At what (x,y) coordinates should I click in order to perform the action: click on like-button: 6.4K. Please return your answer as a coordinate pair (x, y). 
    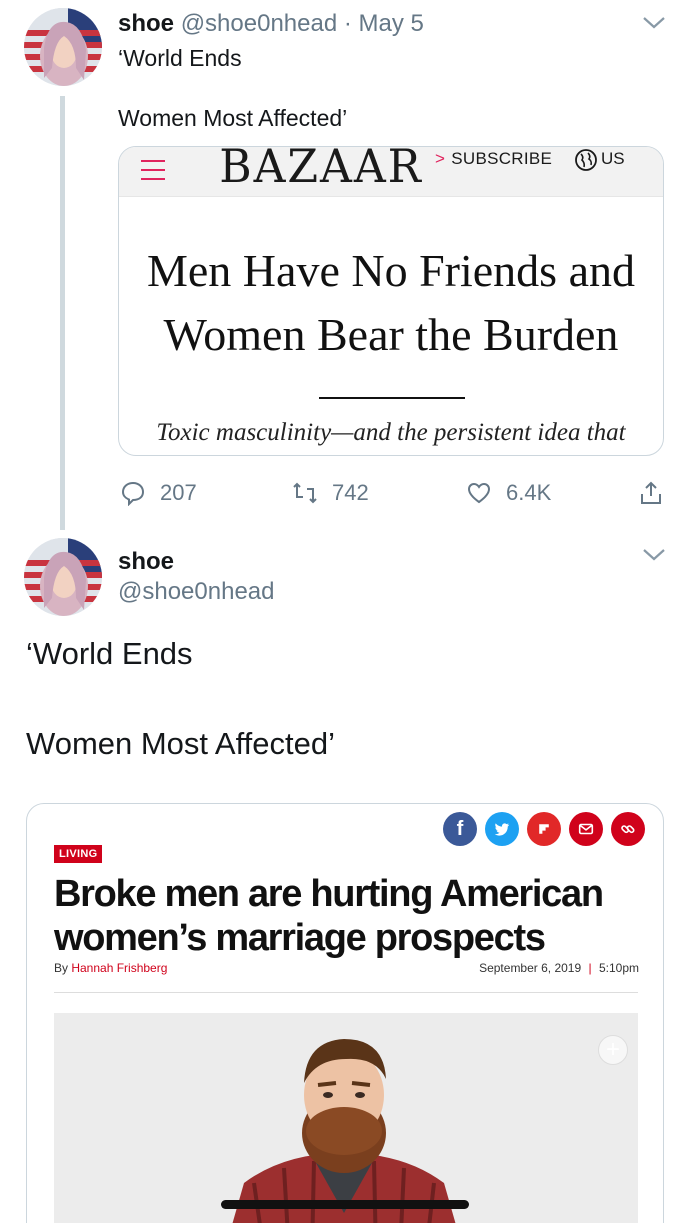
    Looking at the image, I should click on (508, 493).